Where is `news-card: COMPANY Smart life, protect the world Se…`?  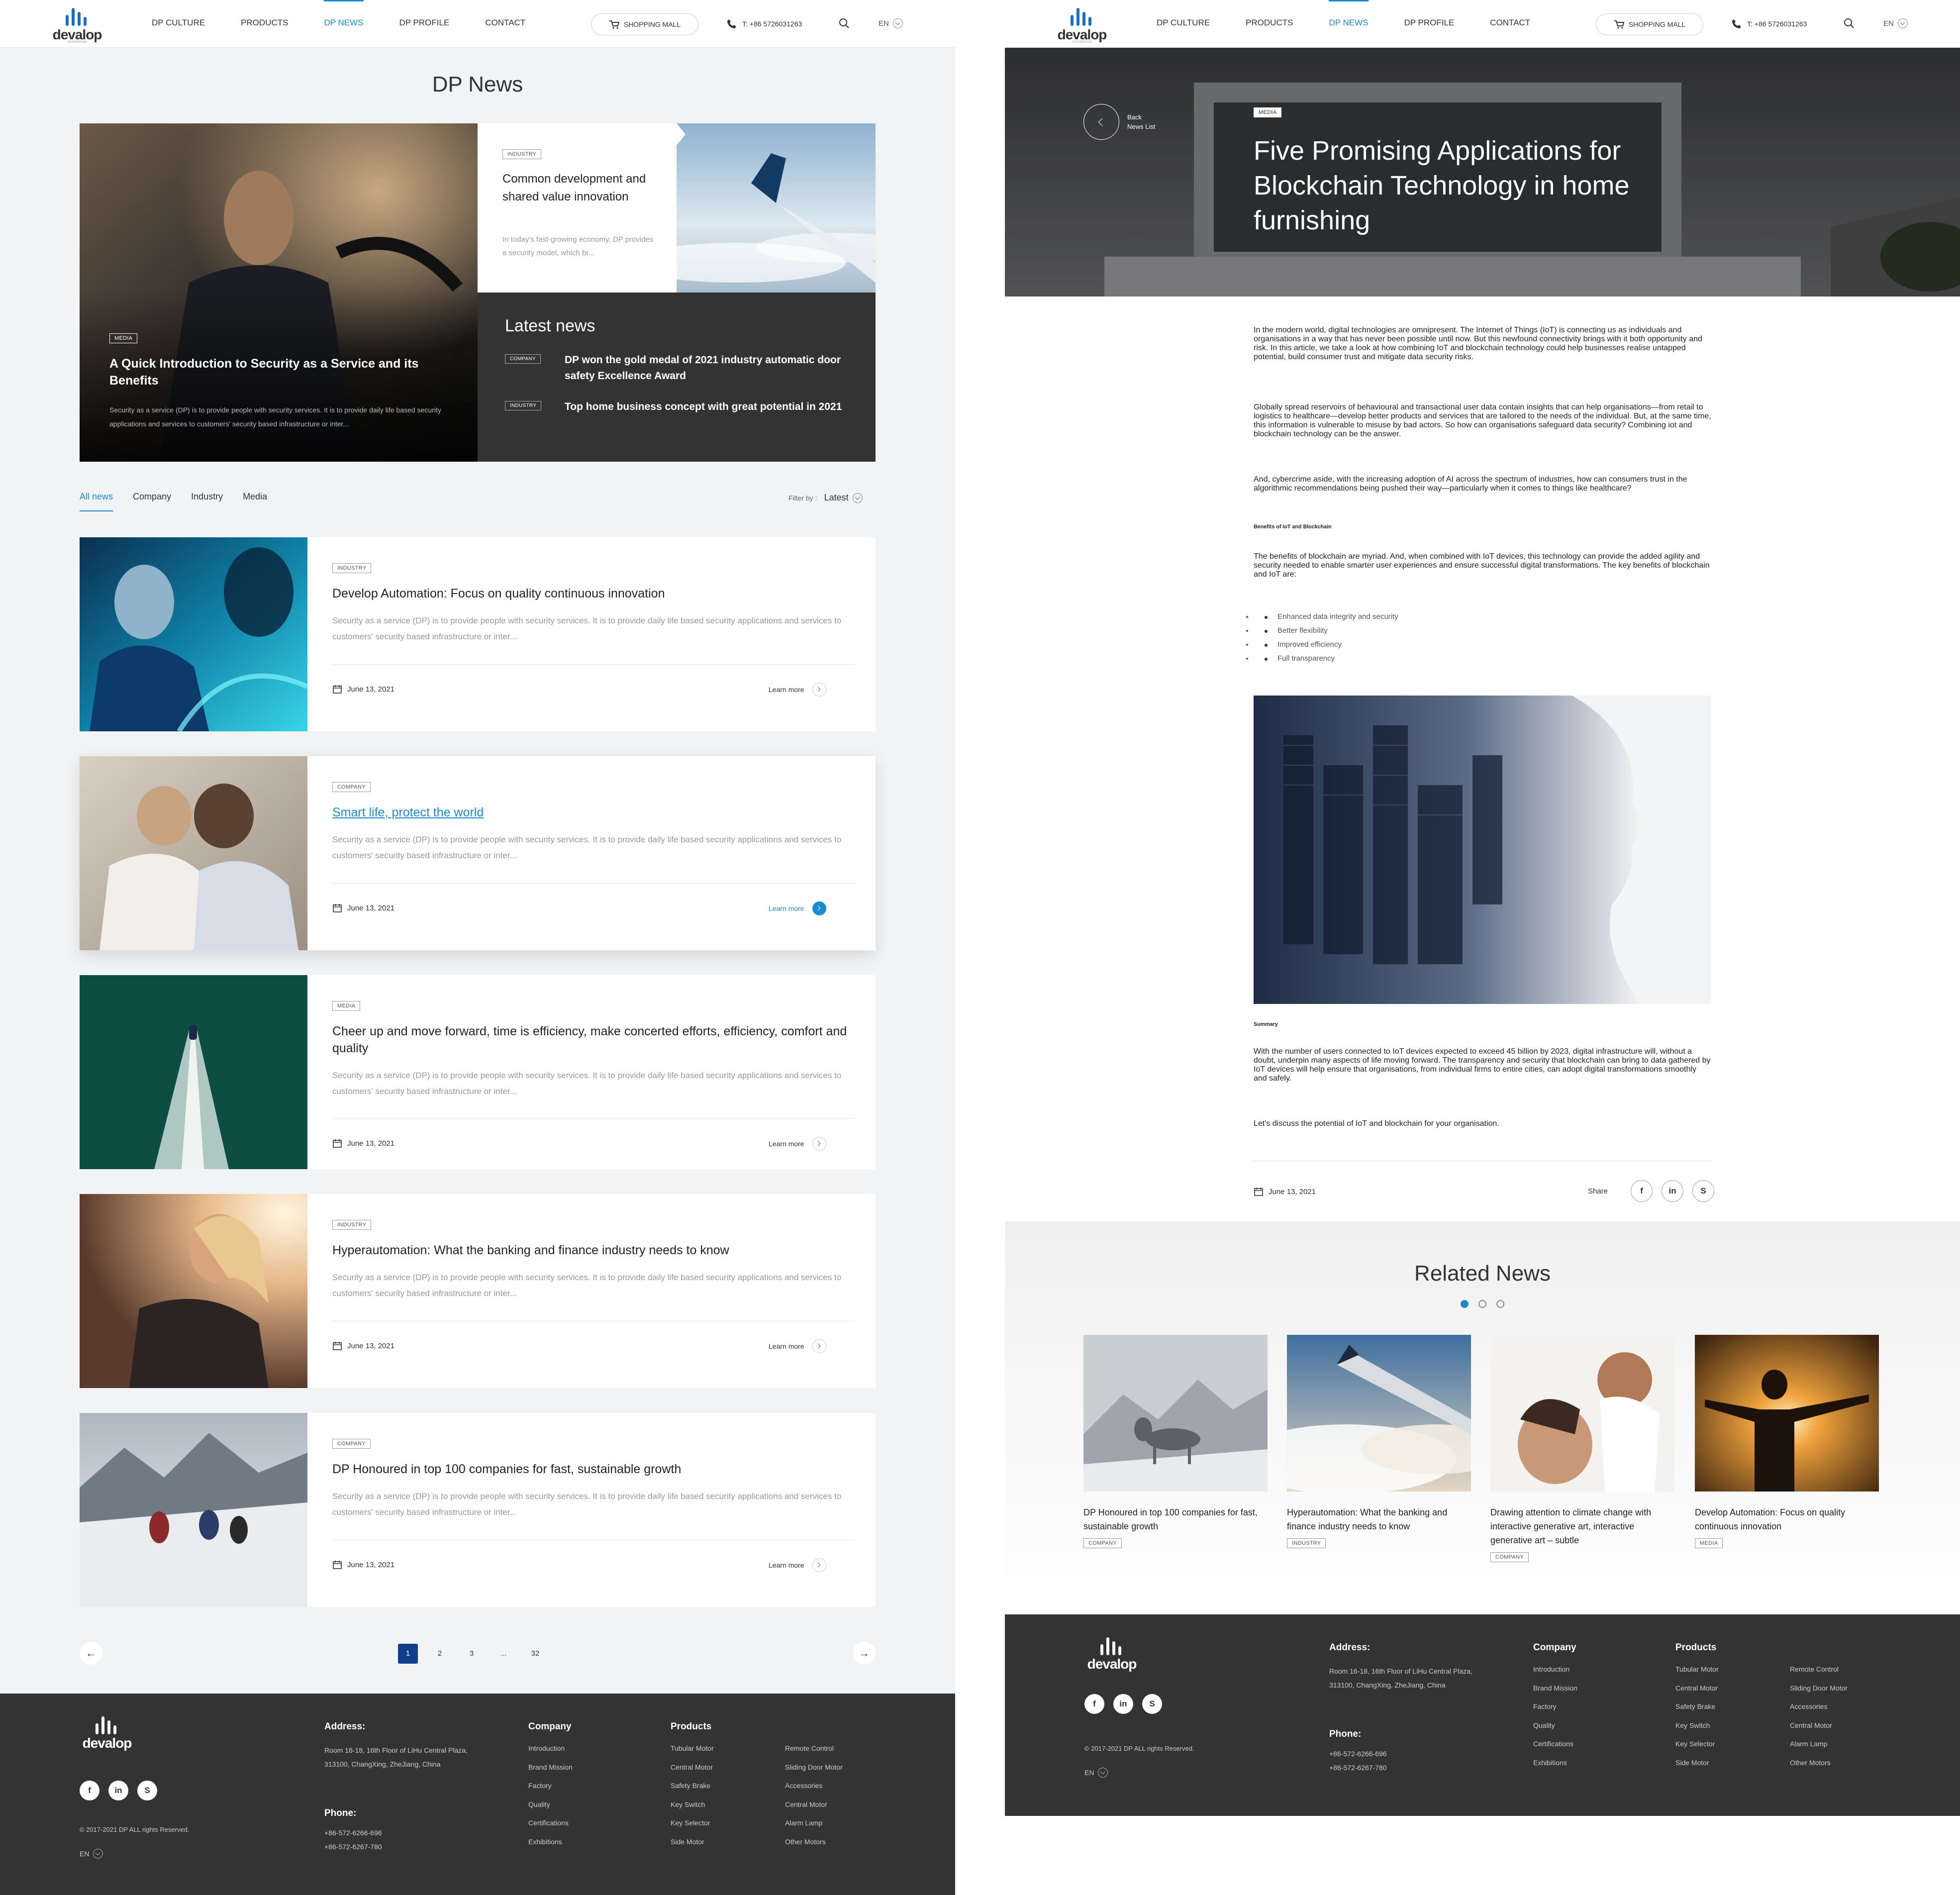 news-card: COMPANY Smart life, protect the world Se… is located at coordinates (478, 853).